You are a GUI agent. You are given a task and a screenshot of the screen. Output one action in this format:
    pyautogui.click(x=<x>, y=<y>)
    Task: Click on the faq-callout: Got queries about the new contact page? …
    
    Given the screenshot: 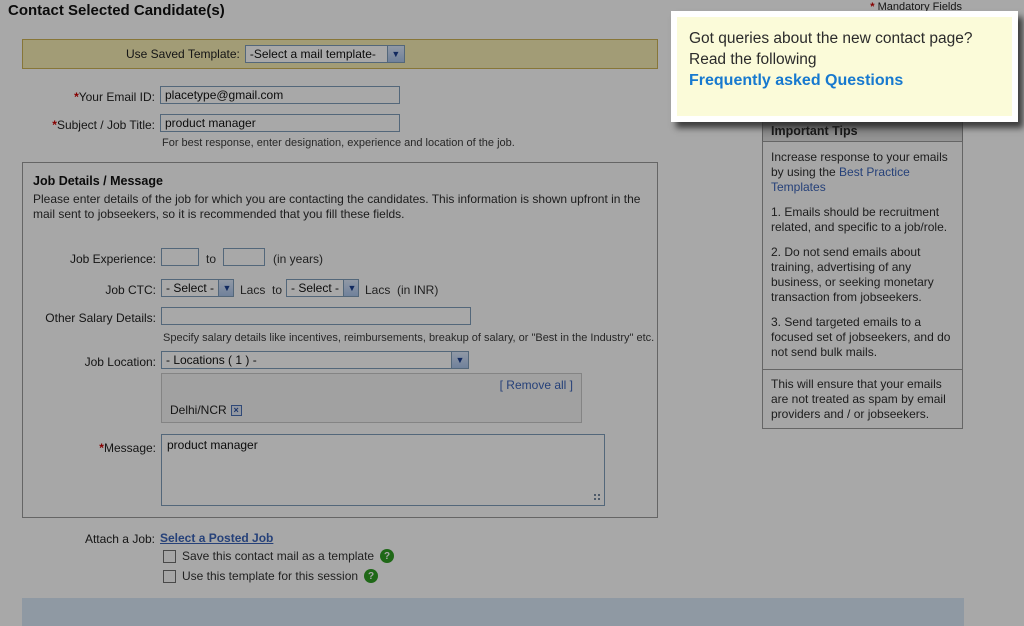 What is the action you would take?
    pyautogui.click(x=844, y=66)
    